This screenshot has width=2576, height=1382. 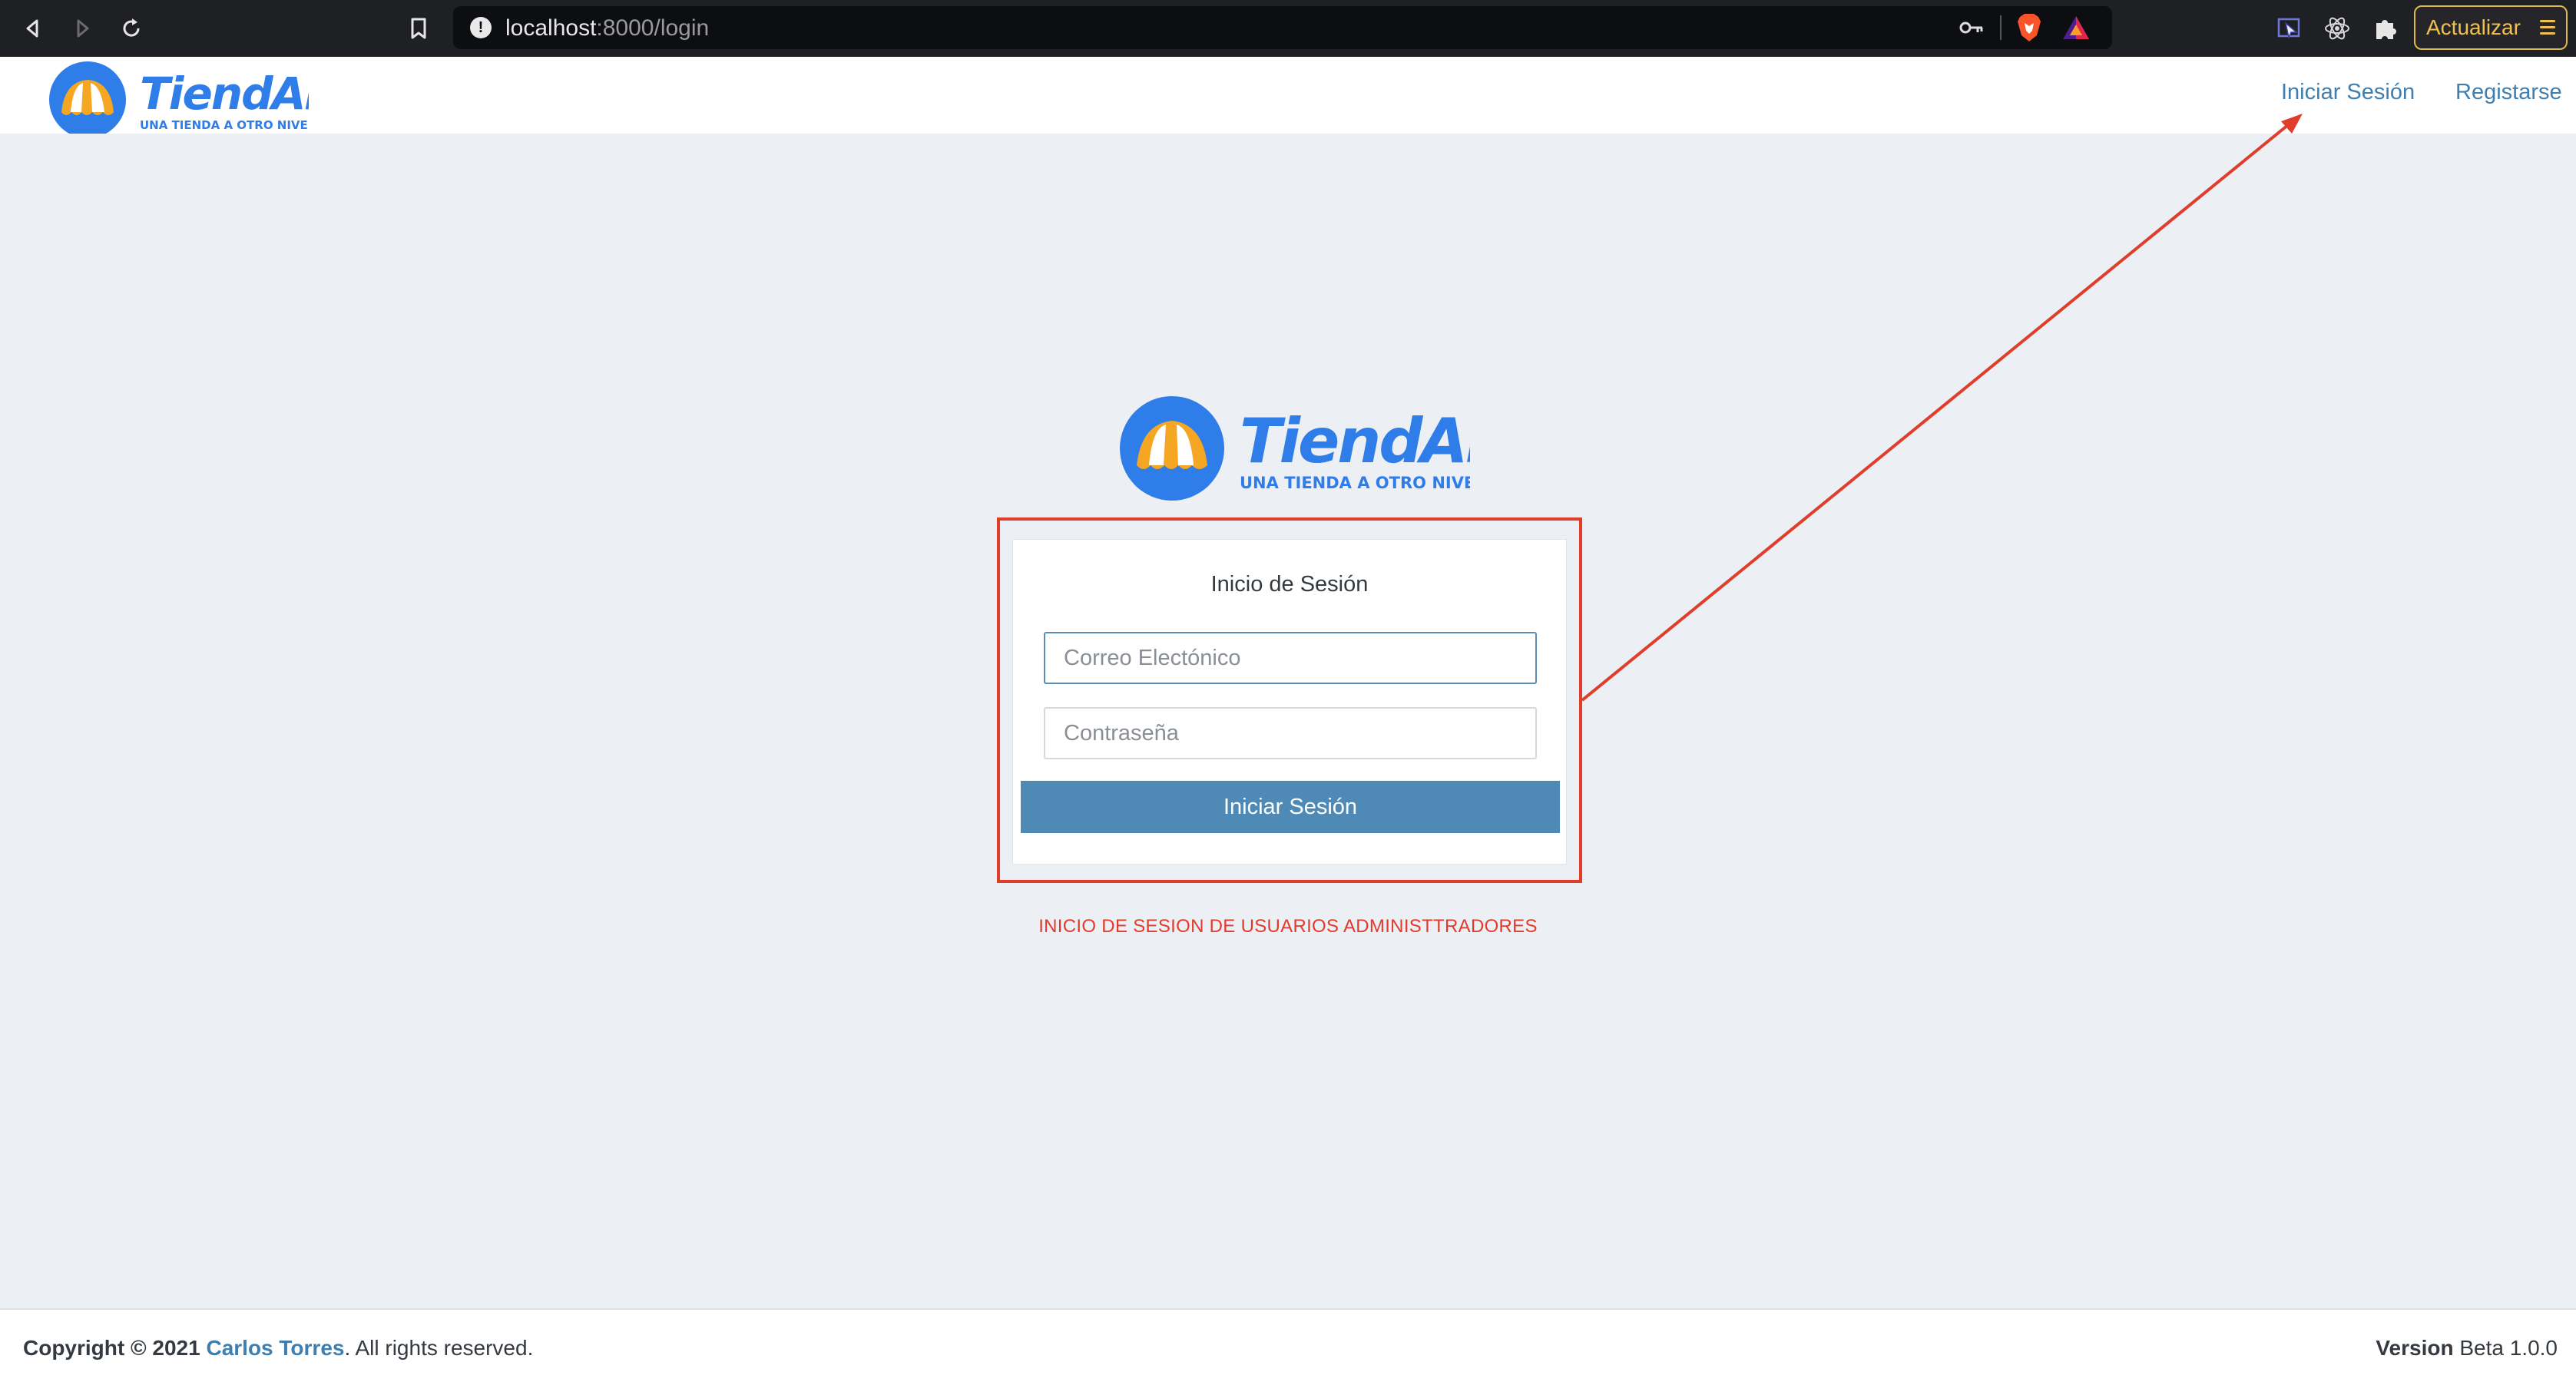 What do you see at coordinates (418, 28) in the screenshot?
I see `bookmark-icon` at bounding box center [418, 28].